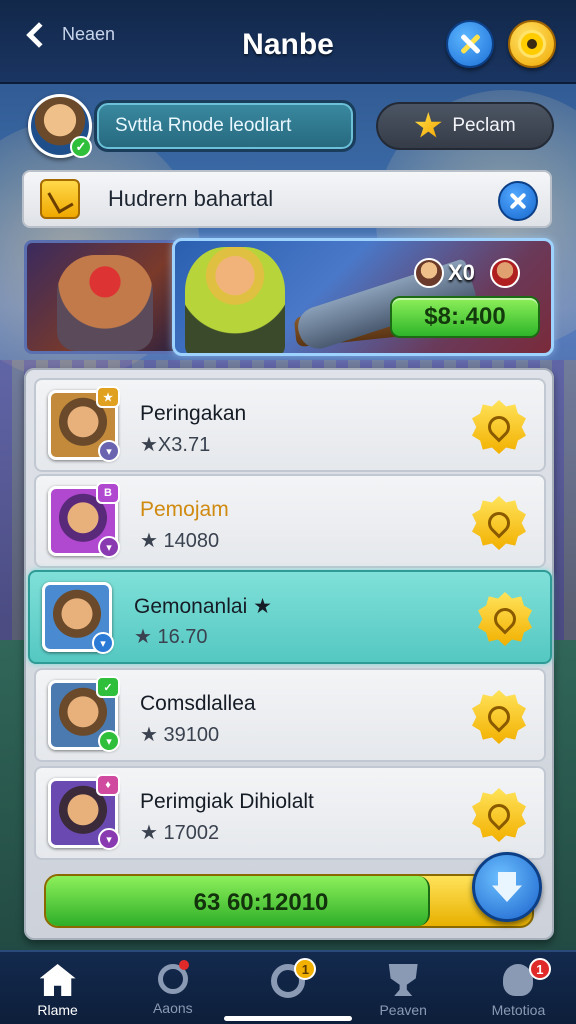  I want to click on list-item: B ▾ Pemojam ★ 14080, so click(290, 521).